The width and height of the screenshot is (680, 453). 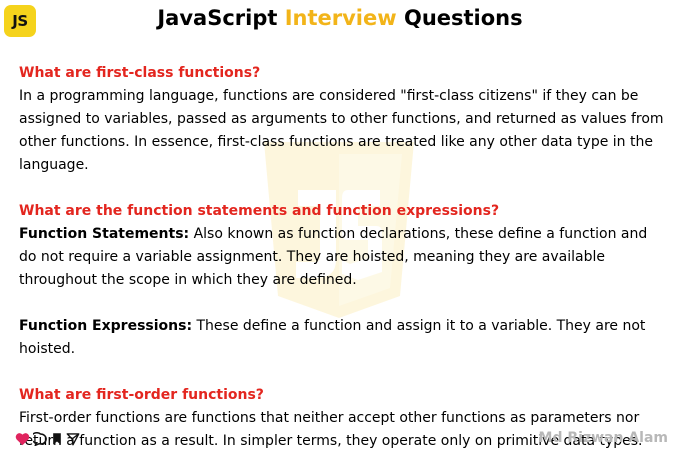 I want to click on term-function-statements: Function Statements:, so click(x=104, y=234).